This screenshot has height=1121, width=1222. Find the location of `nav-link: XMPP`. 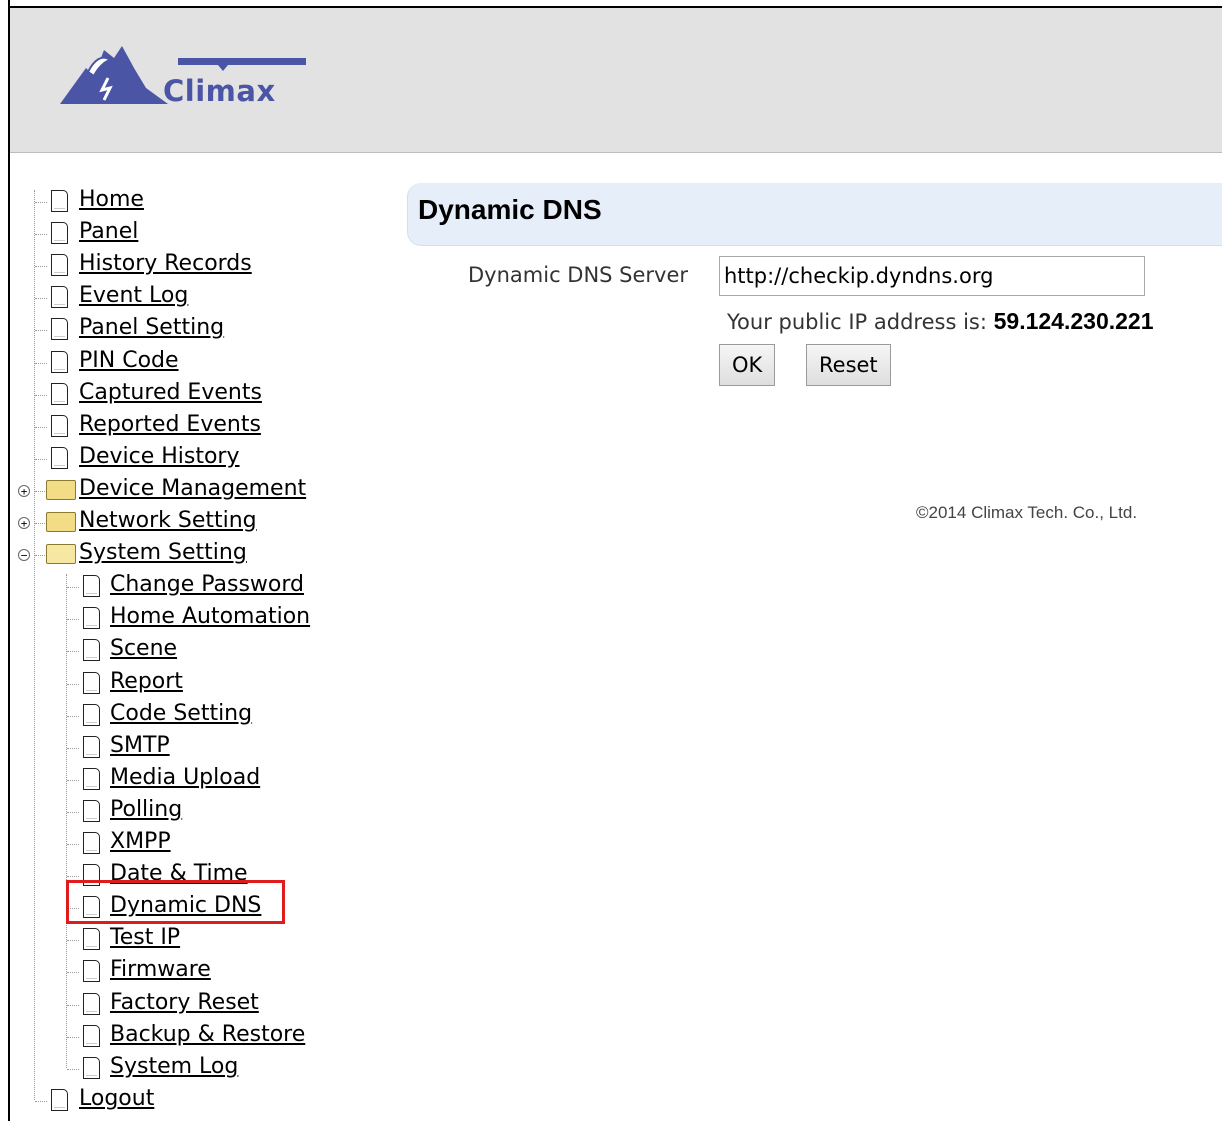

nav-link: XMPP is located at coordinates (140, 841).